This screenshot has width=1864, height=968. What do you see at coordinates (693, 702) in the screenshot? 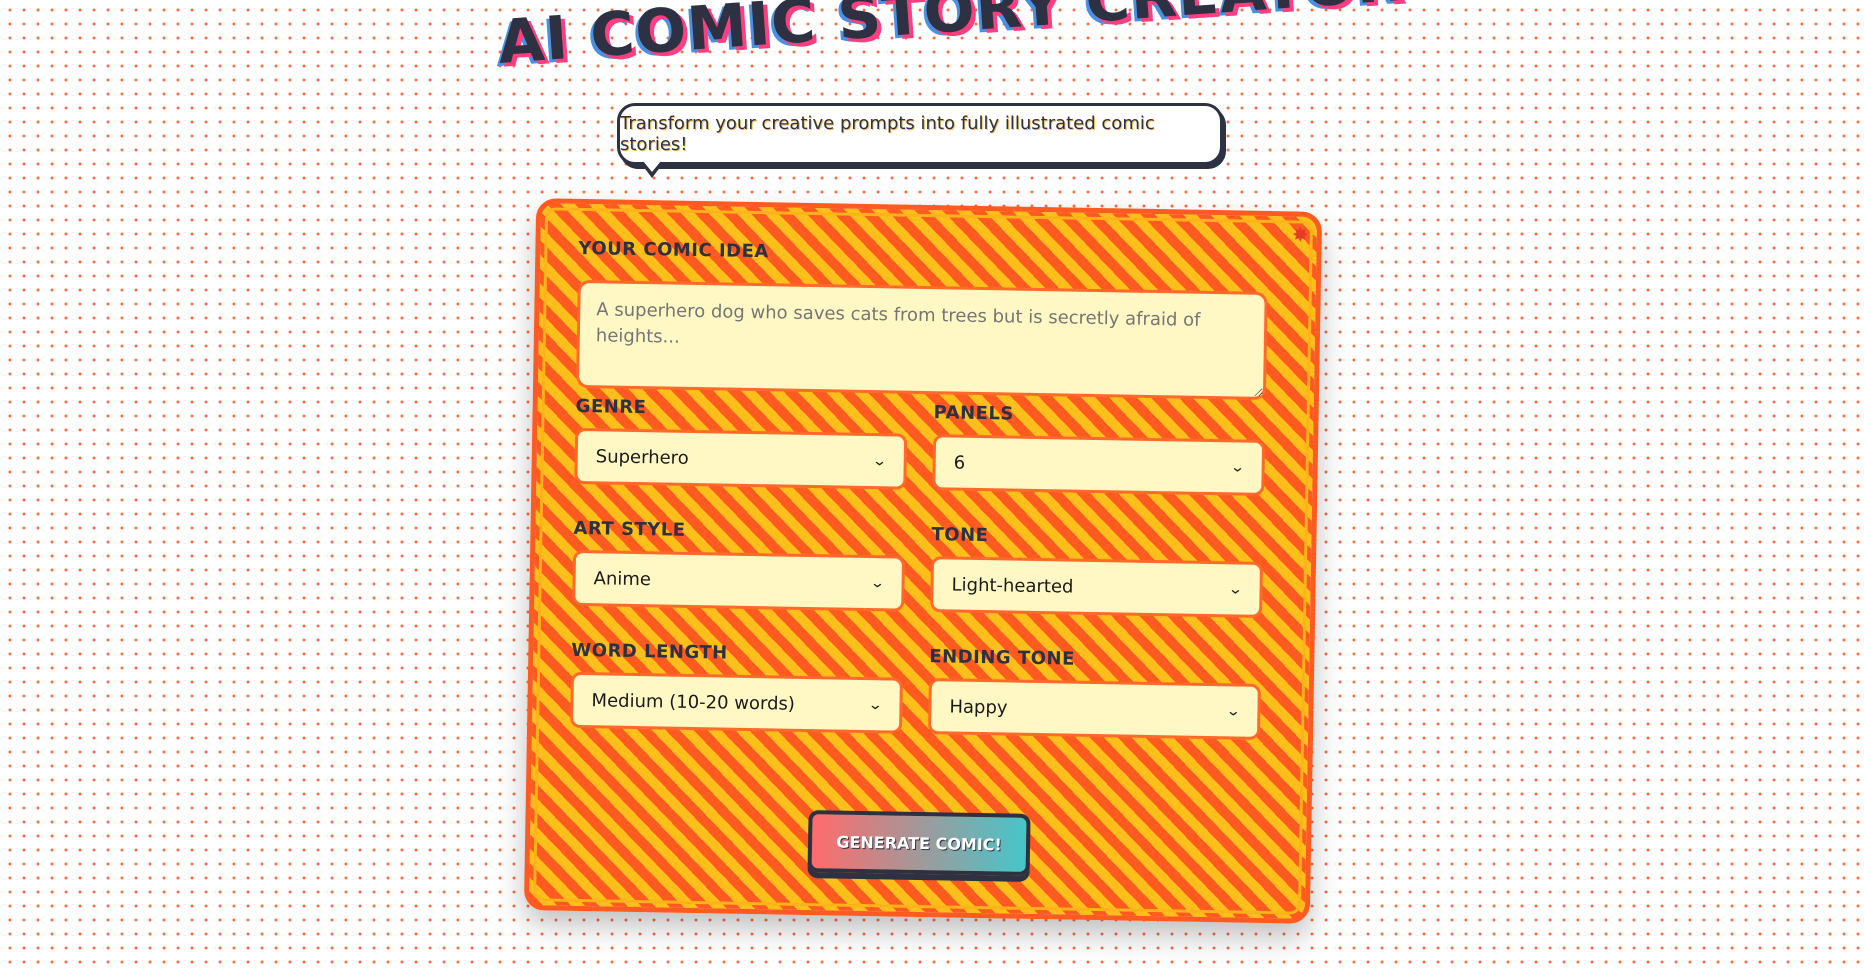
I see `word-length-select-value: Medium (10-20 words)` at bounding box center [693, 702].